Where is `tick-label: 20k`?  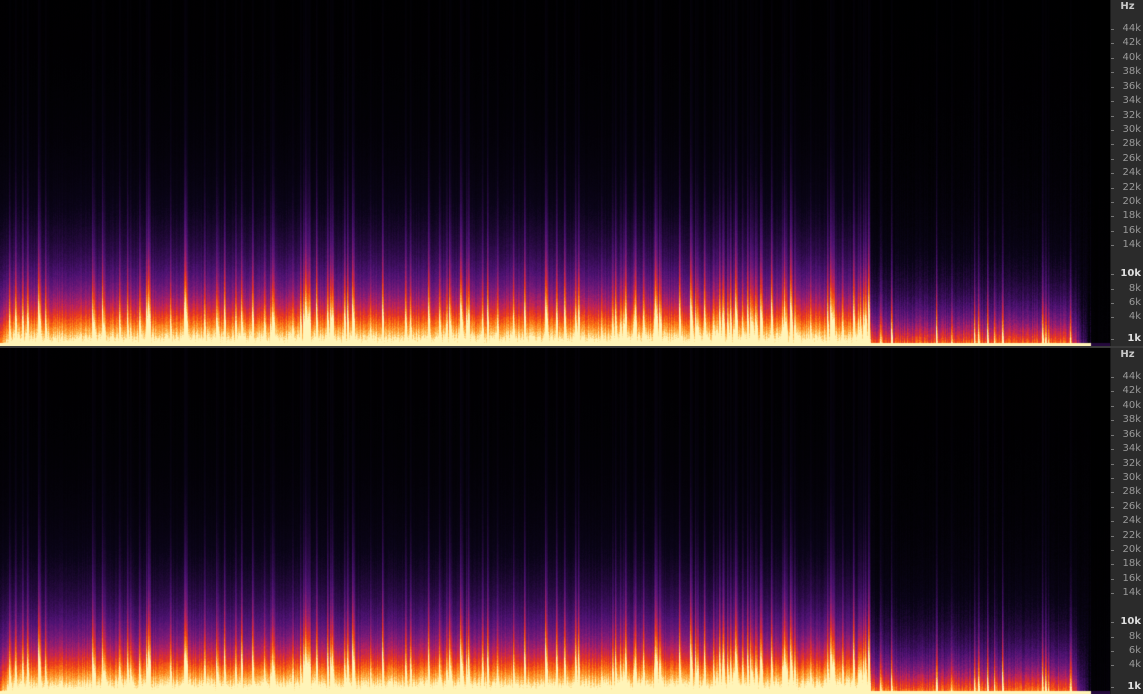 tick-label: 20k is located at coordinates (1131, 550).